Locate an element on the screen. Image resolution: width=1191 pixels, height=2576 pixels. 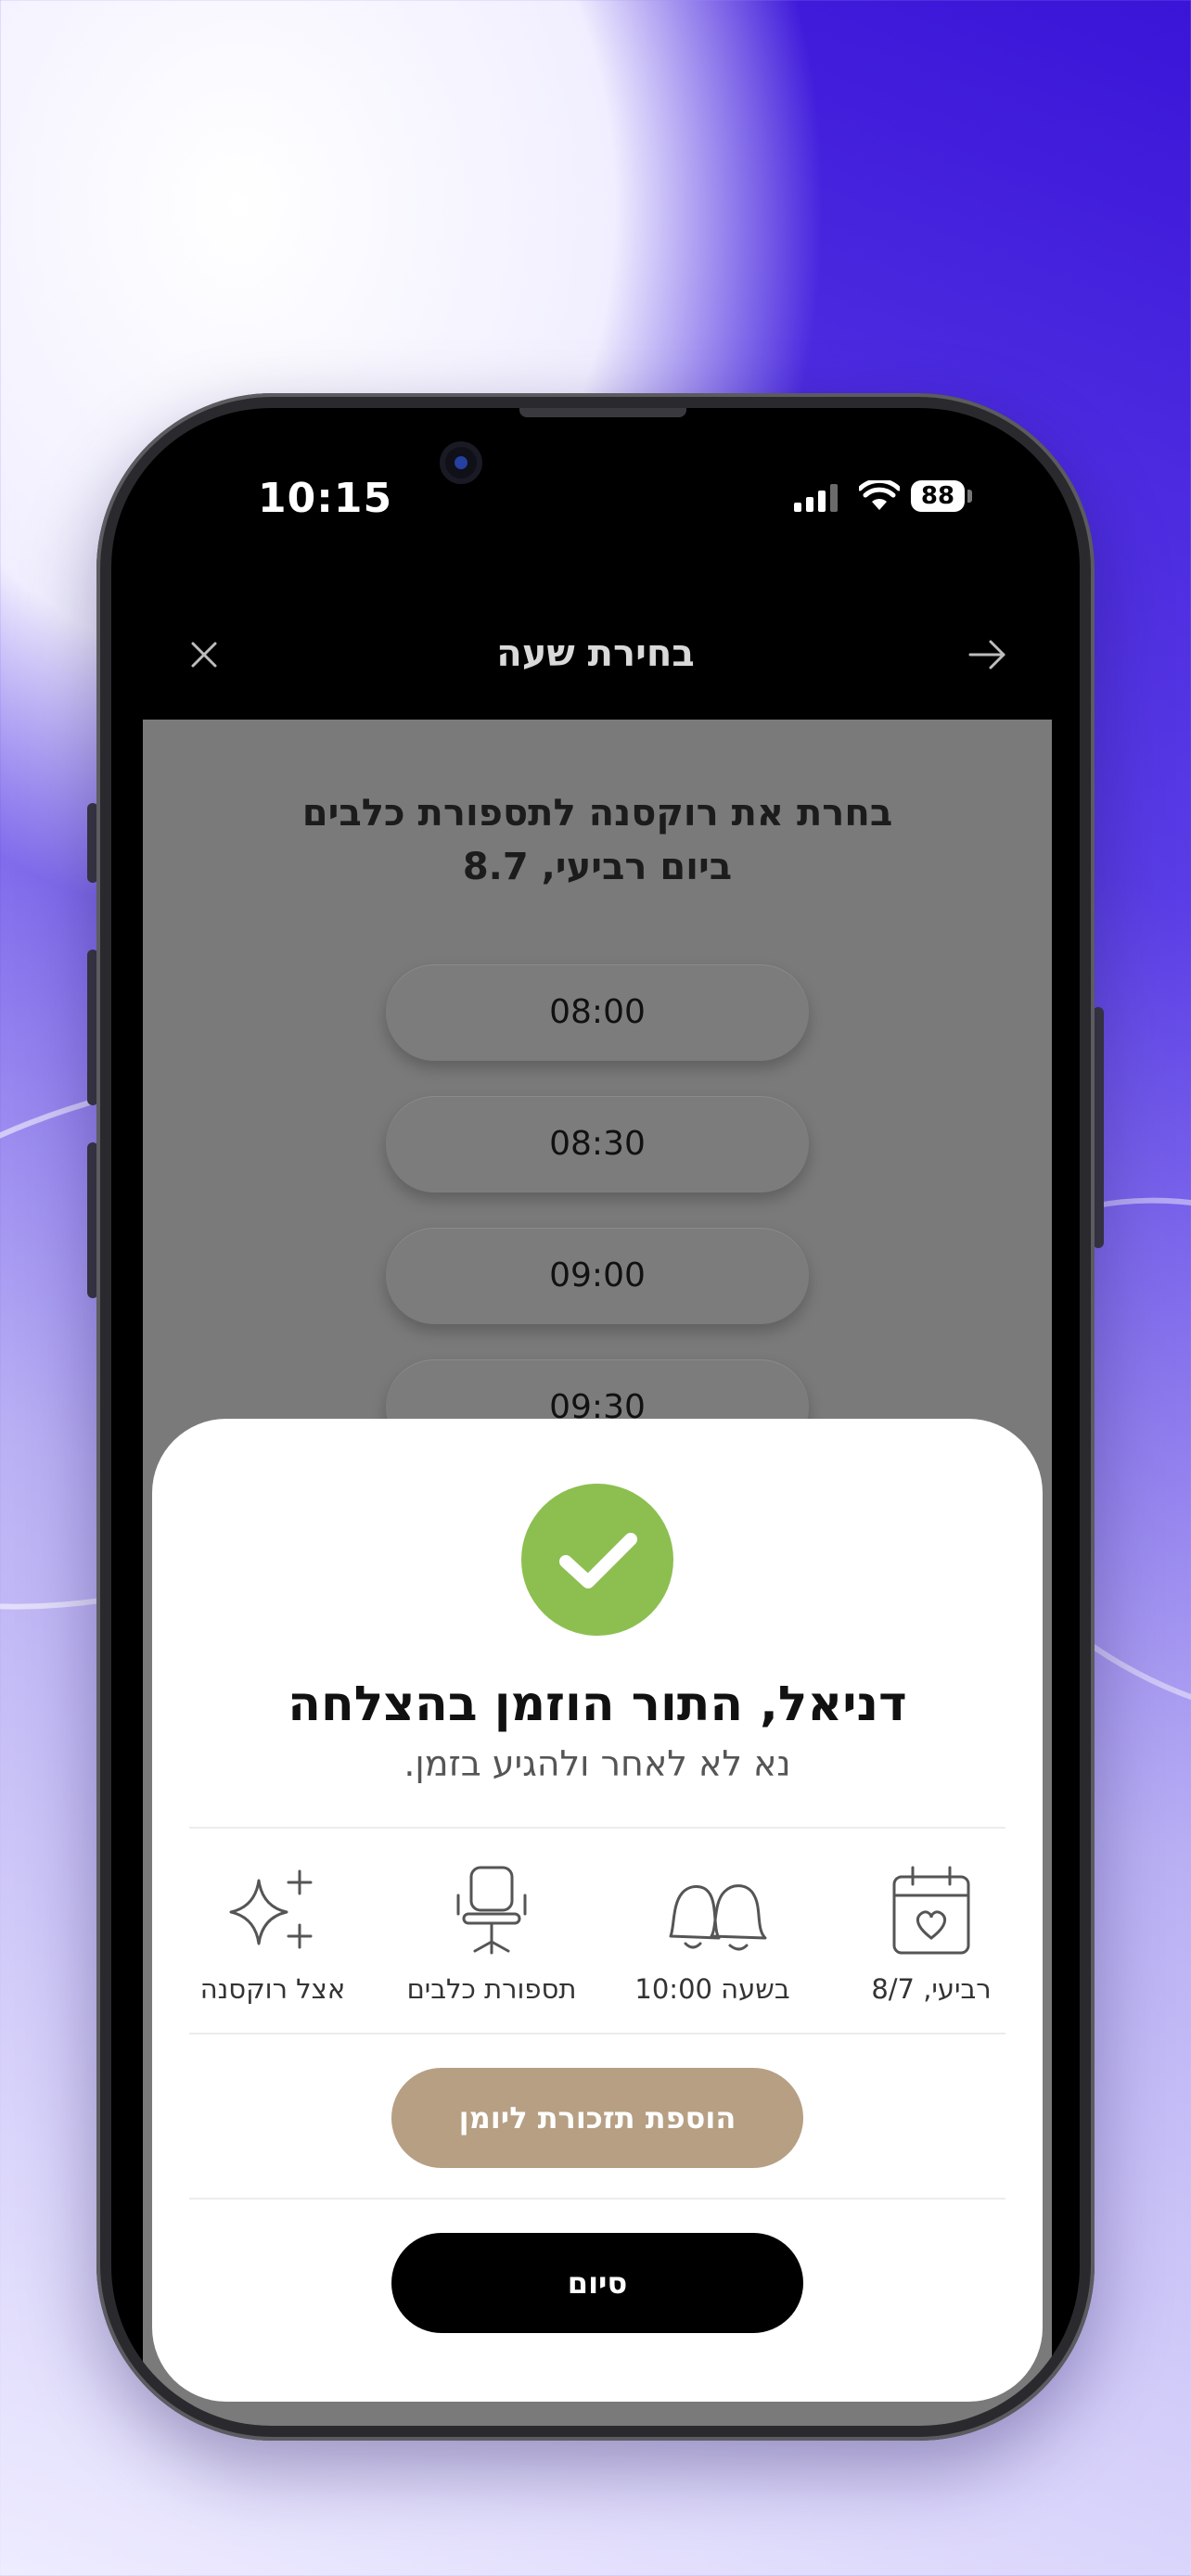
add-calendar-reminder-button: הוספת תזכורת ליומן is located at coordinates (597, 2118).